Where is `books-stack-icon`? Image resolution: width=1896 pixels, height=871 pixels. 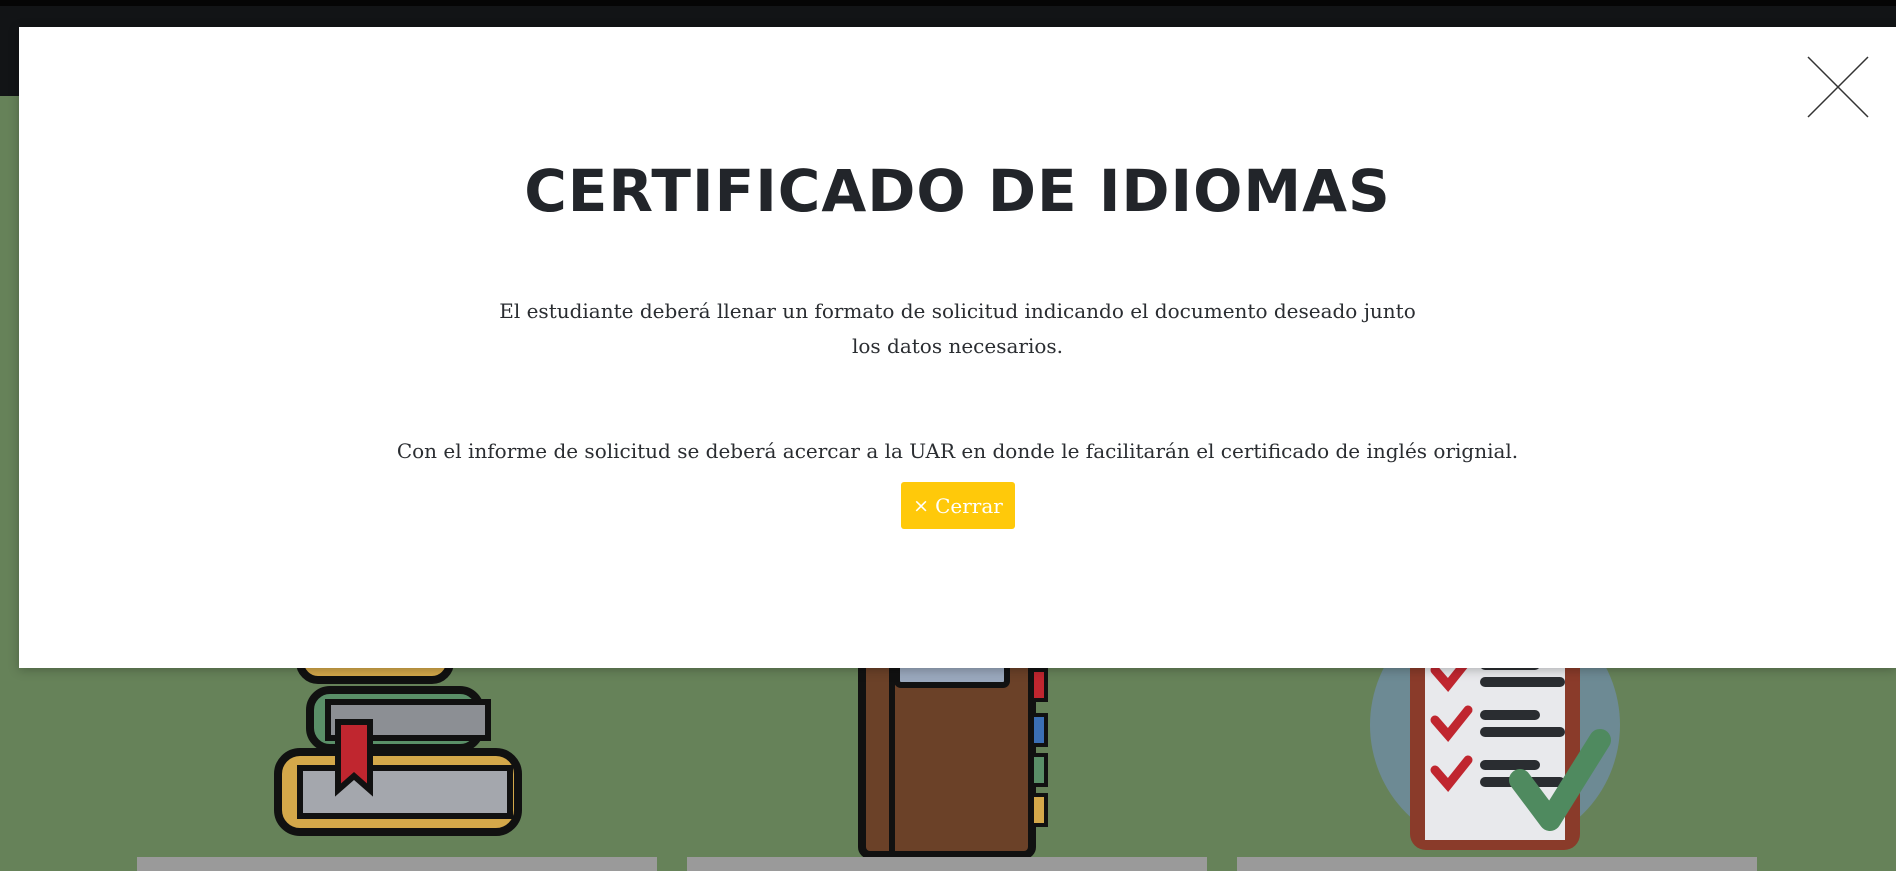 books-stack-icon is located at coordinates (398, 738).